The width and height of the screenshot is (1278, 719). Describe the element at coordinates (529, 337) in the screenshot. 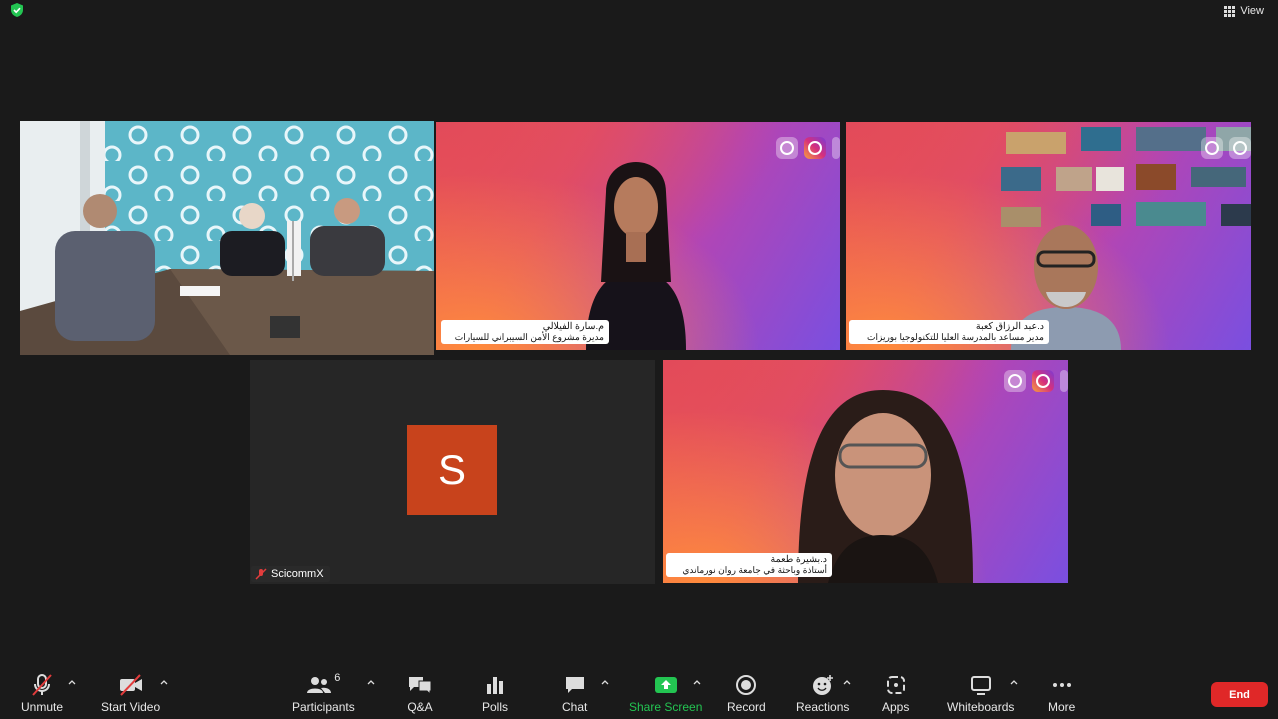

I see `participant-title: مديرة مشروع الأمن السيبراني للسيارات` at that location.